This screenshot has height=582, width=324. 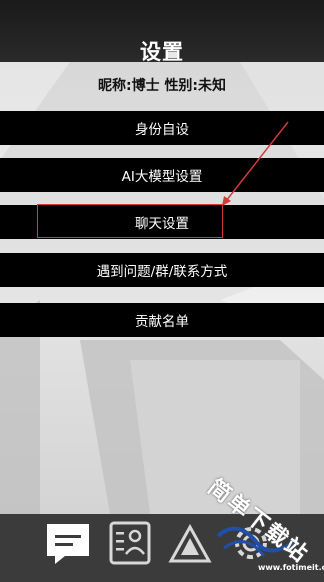 What do you see at coordinates (145, 86) in the screenshot?
I see `nickname-value: 博士` at bounding box center [145, 86].